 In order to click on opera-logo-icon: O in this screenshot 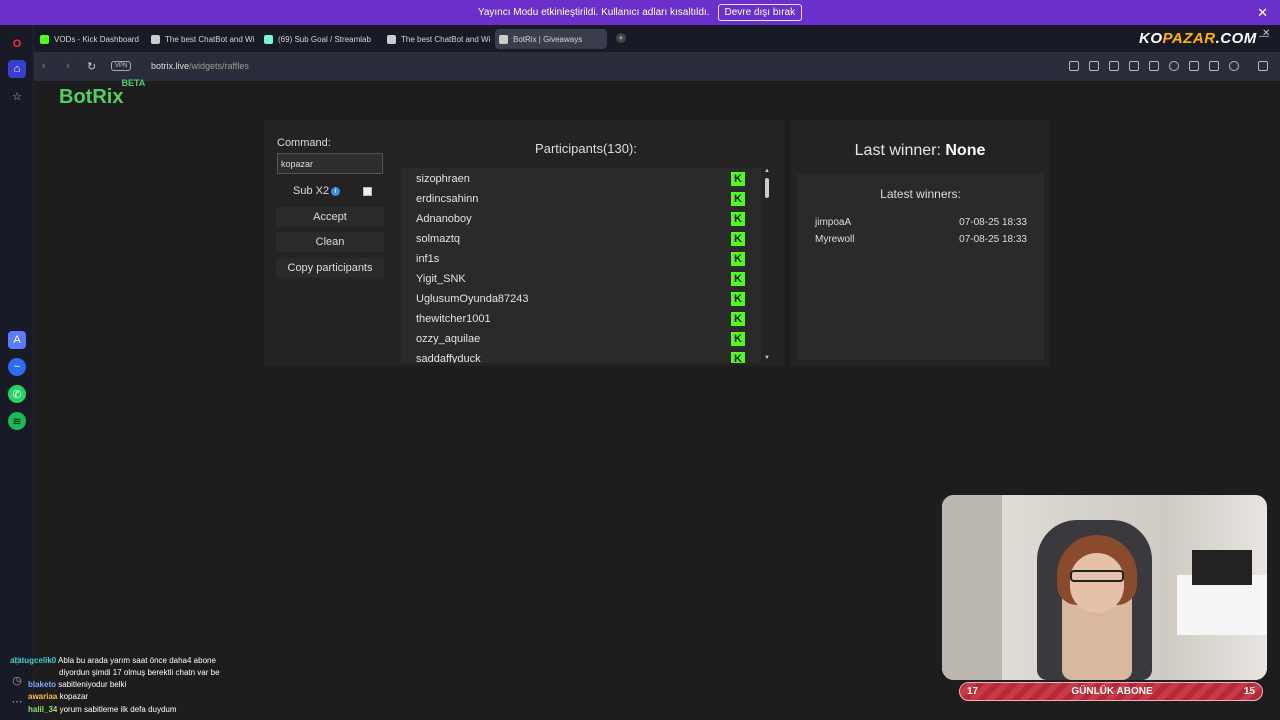, I will do `click(17, 44)`.